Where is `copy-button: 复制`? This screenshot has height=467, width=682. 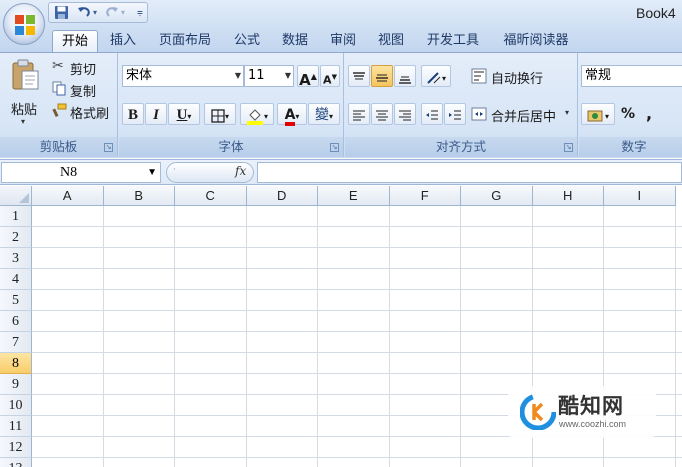
copy-button: 复制 is located at coordinates (83, 89).